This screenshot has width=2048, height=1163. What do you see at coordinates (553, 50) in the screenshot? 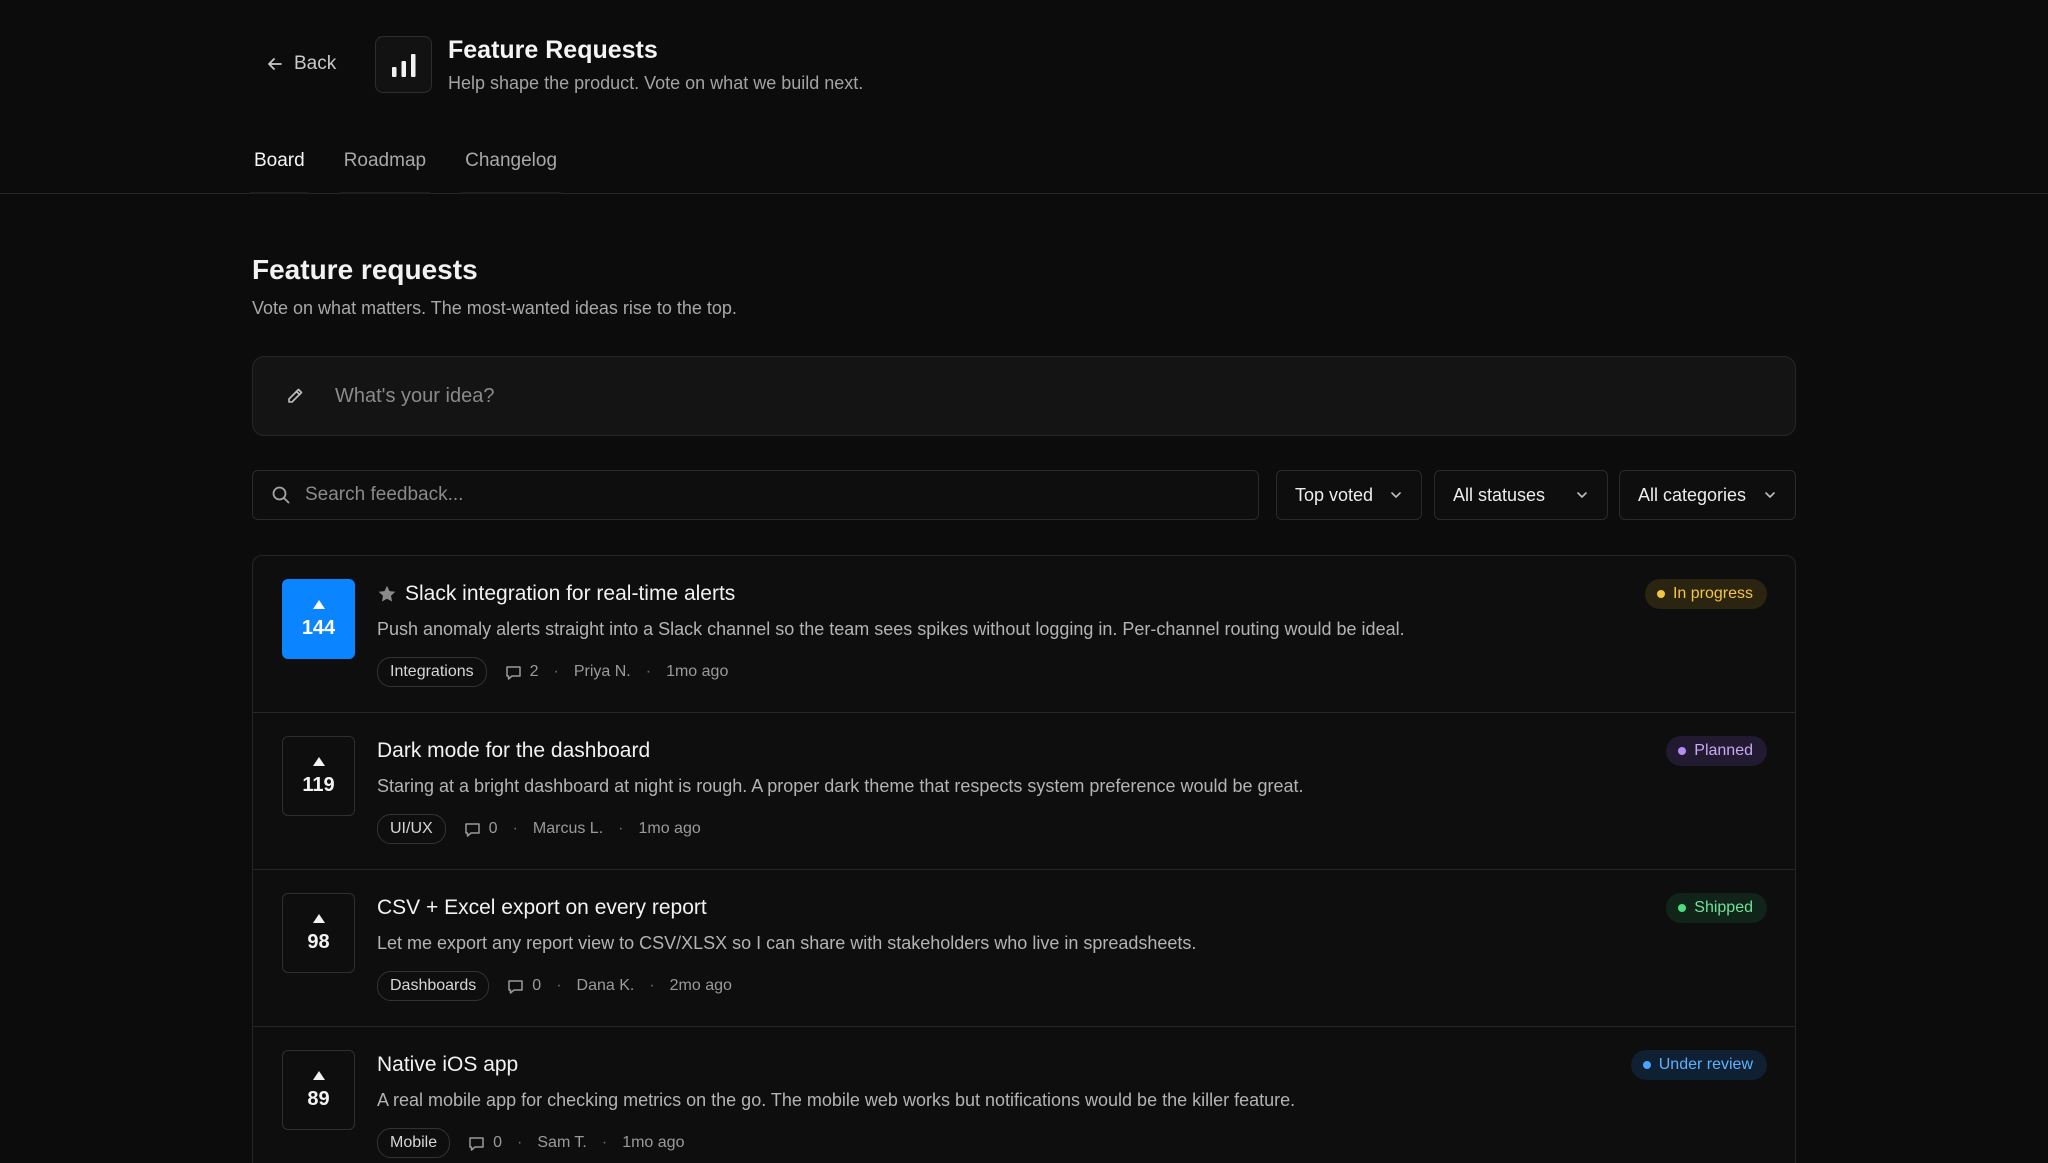
I see `page-title: Feature Requests` at bounding box center [553, 50].